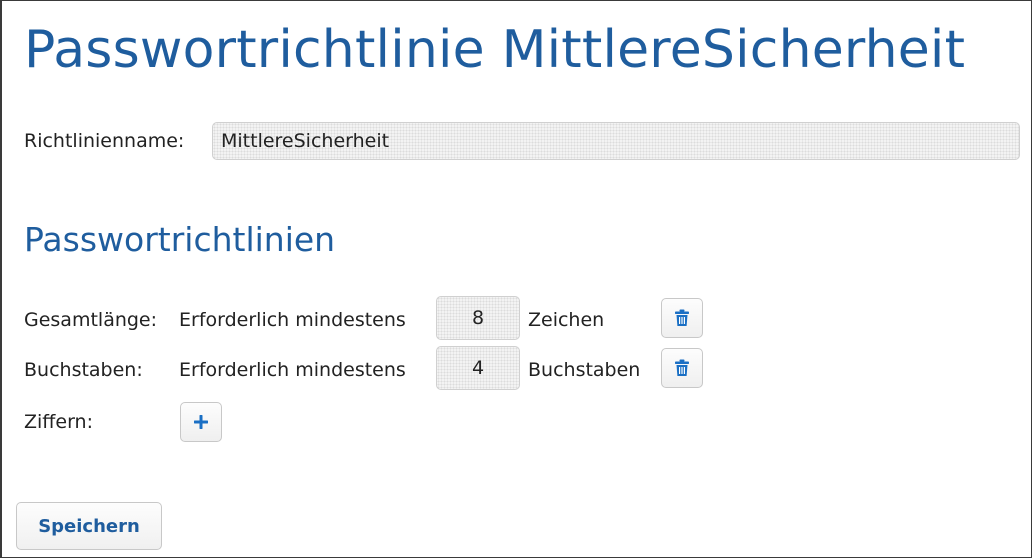 The image size is (1034, 560). Describe the element at coordinates (83, 370) in the screenshot. I see `rule-label: Buchstaben:` at that location.